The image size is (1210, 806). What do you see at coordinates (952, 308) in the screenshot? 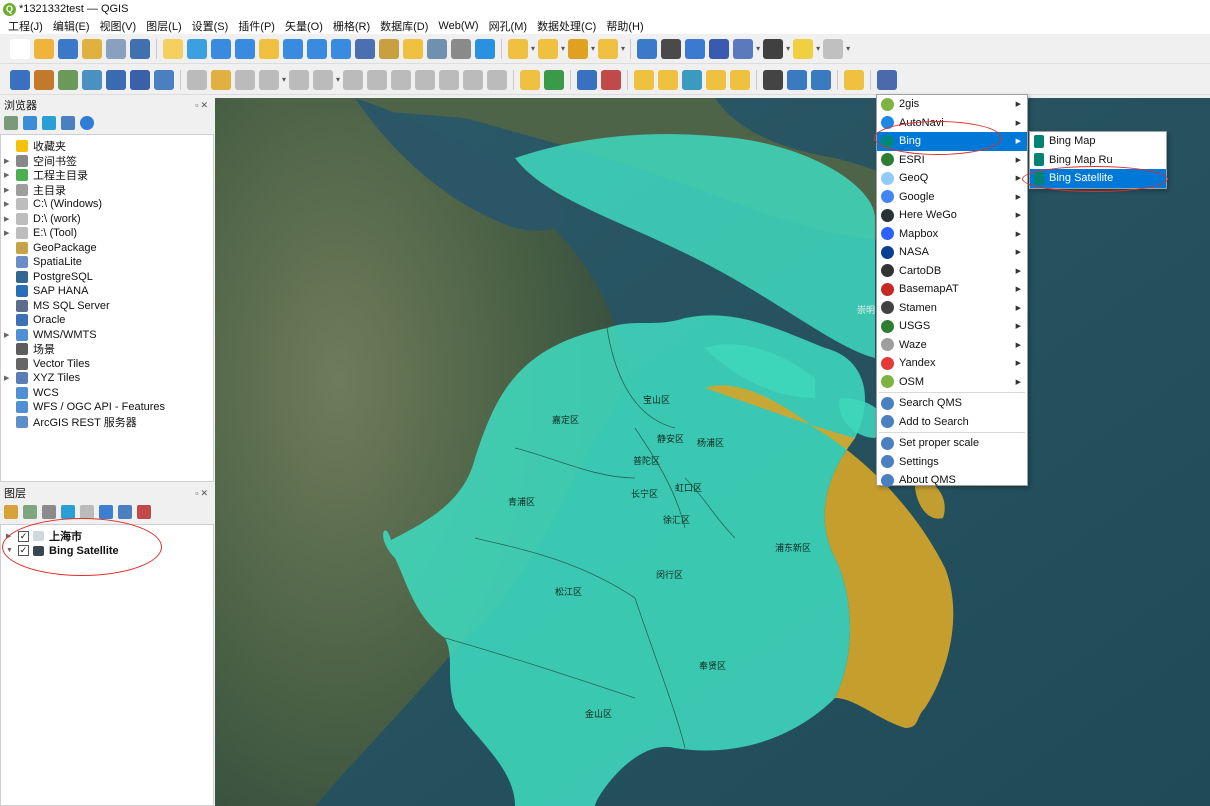
I see `qms-provider-stamen: Stamen ▶` at bounding box center [952, 308].